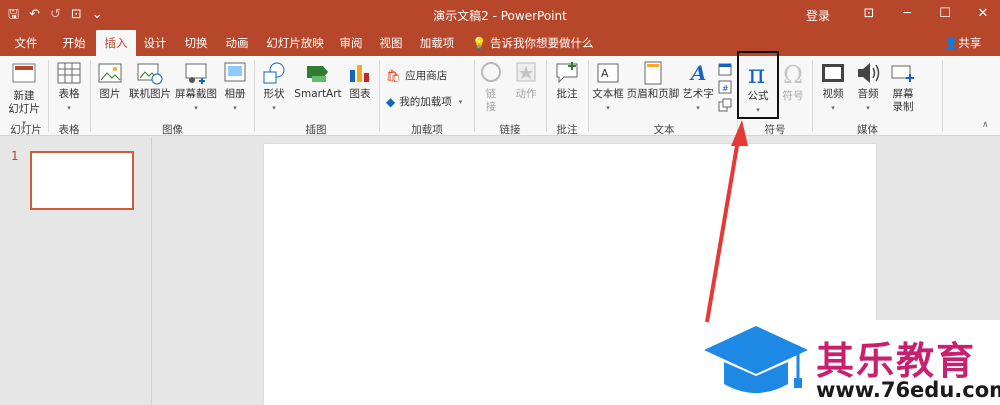 The width and height of the screenshot is (1000, 405). What do you see at coordinates (24, 73) in the screenshot?
I see `new-slide-icon` at bounding box center [24, 73].